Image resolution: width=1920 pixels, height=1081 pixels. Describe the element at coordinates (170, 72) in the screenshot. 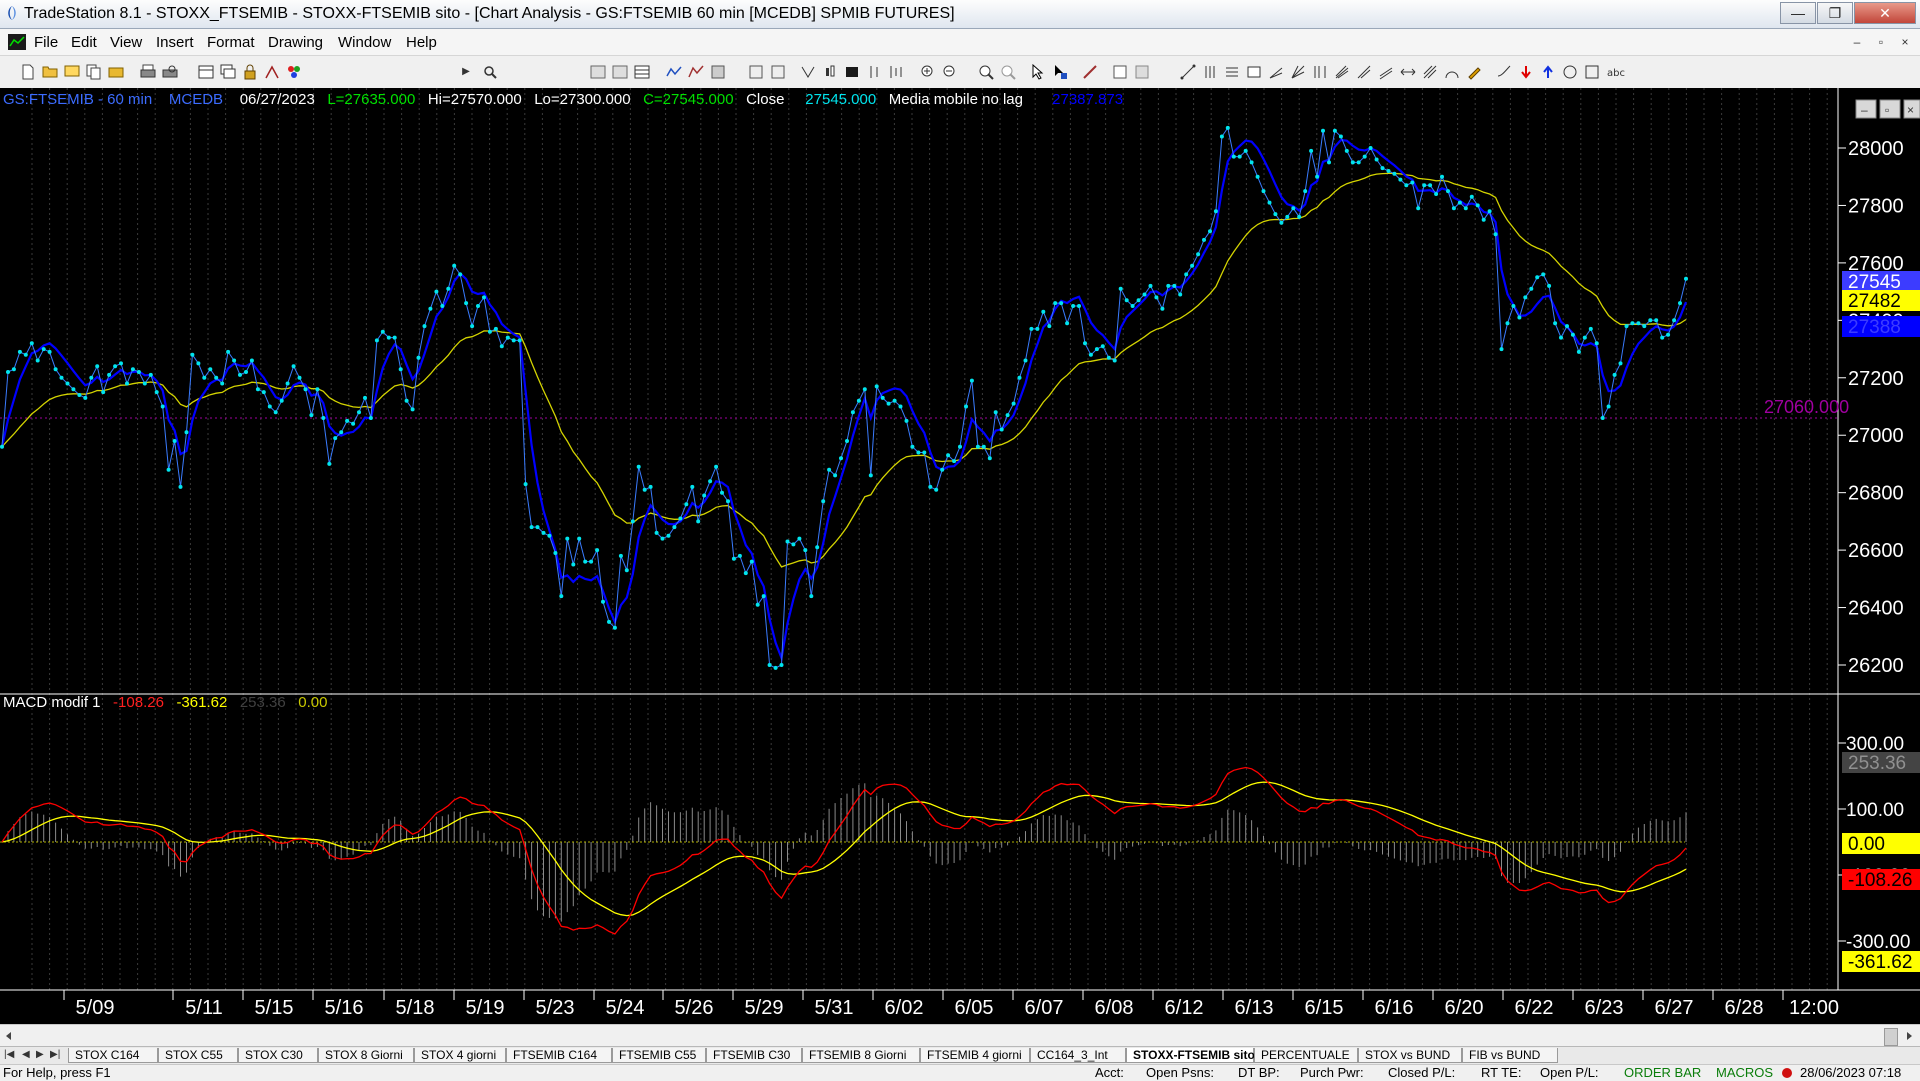

I see `print-preview-icon` at that location.